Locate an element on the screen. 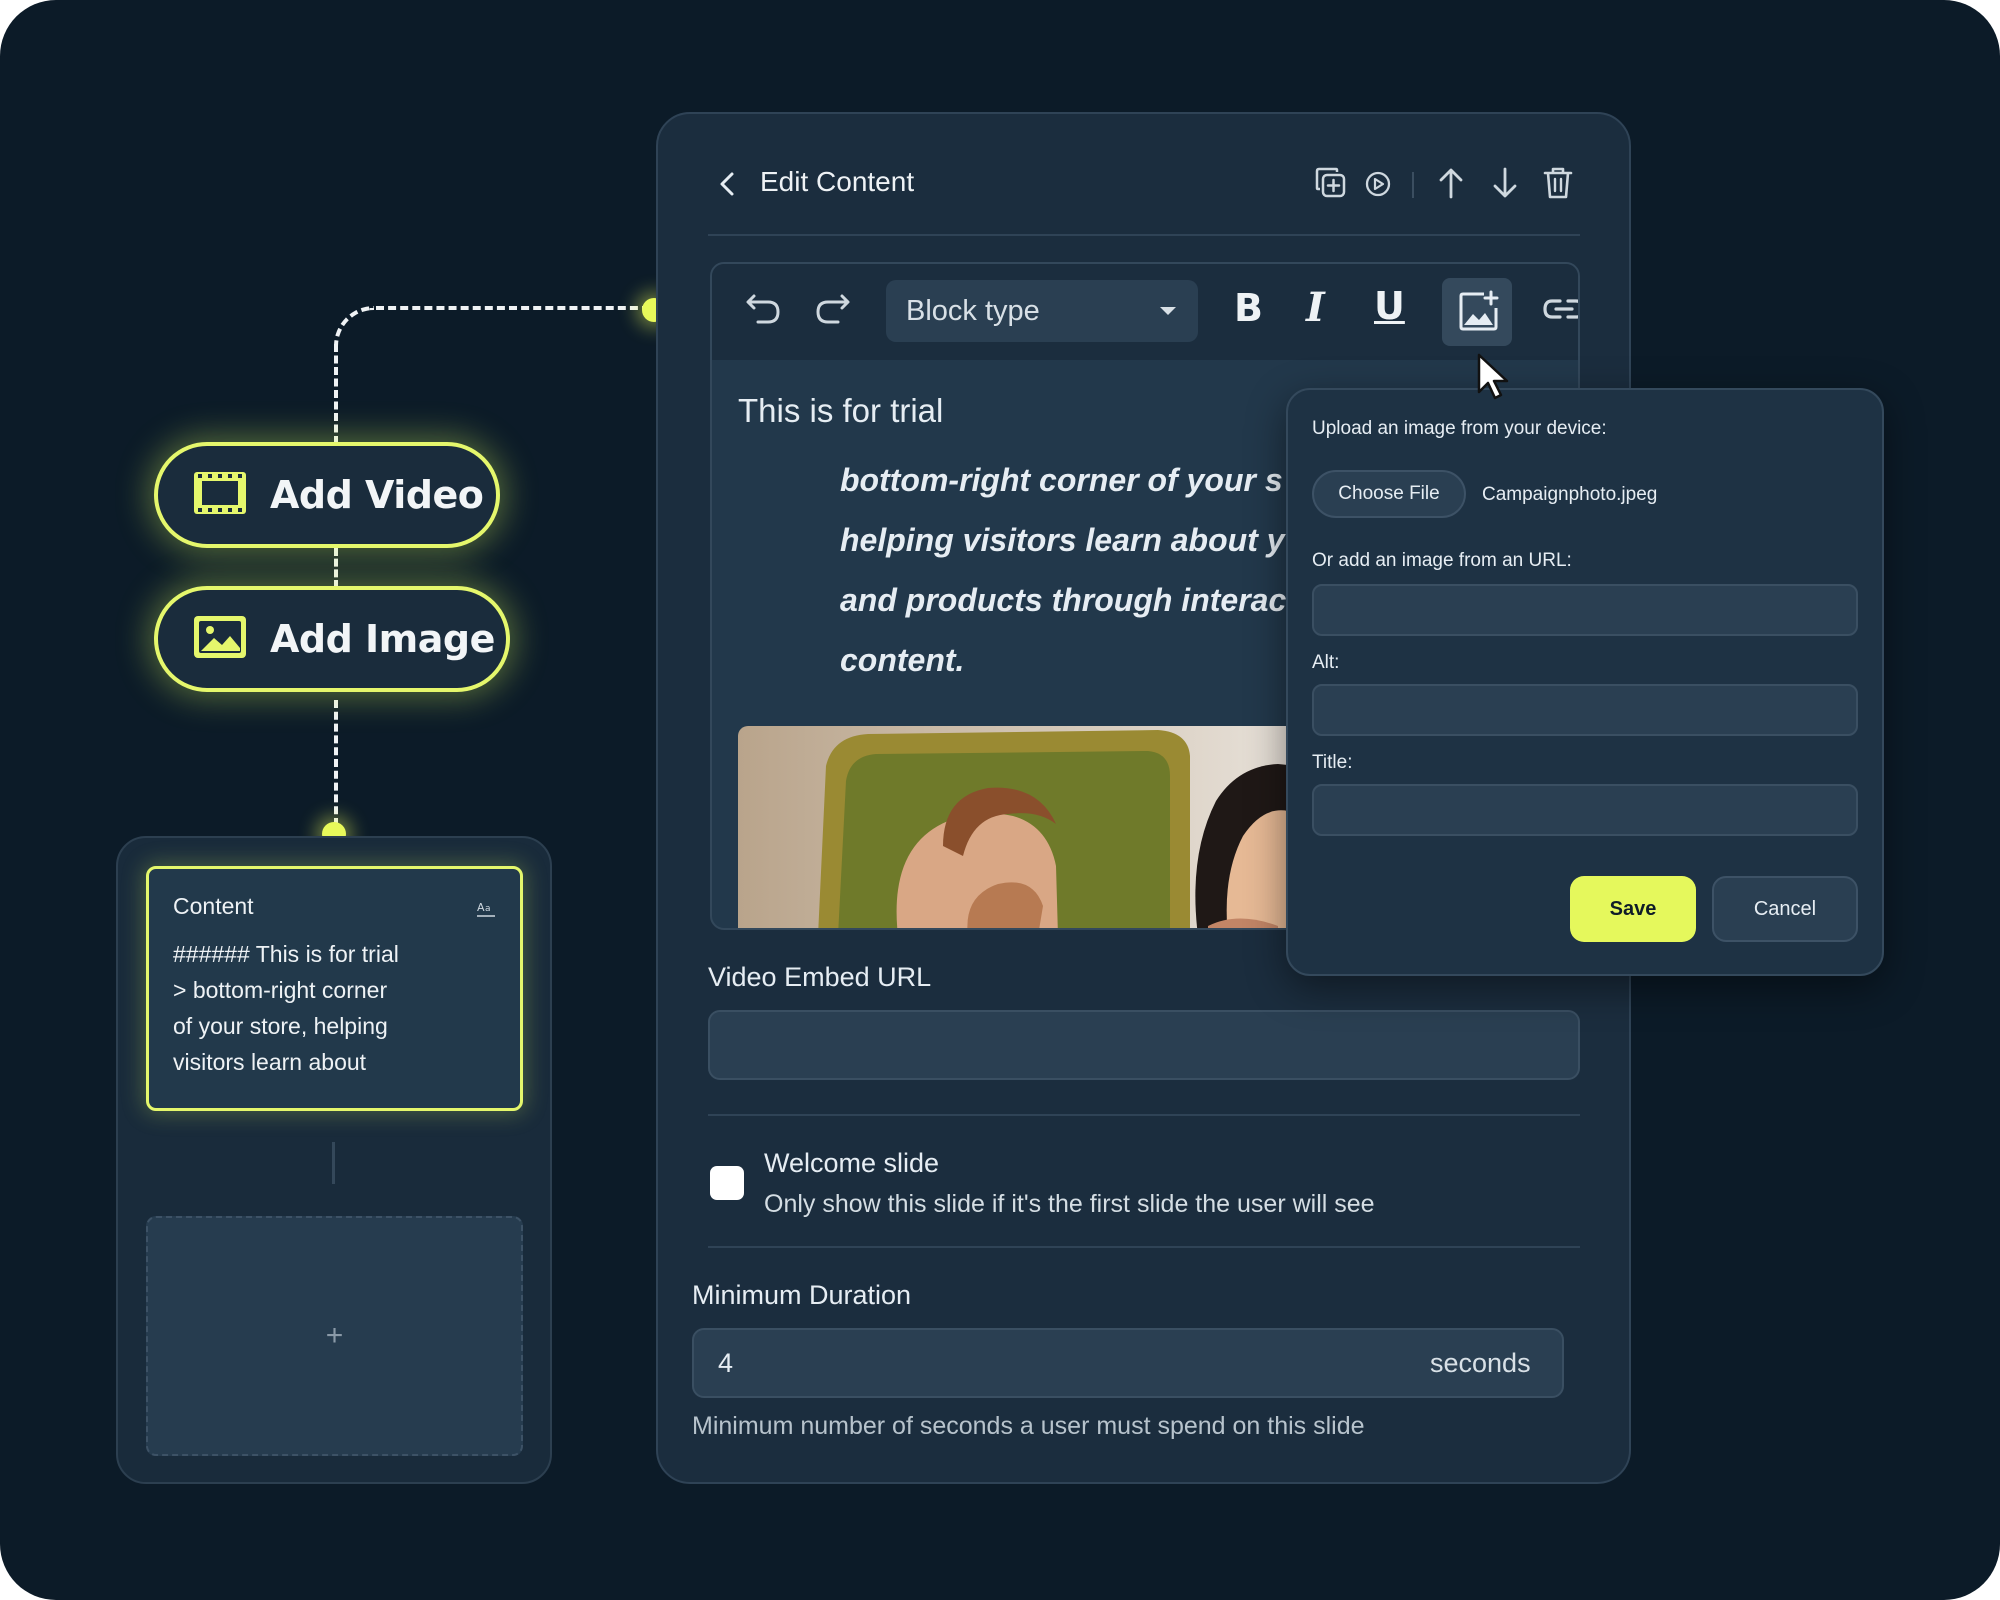  arrow-up-icon is located at coordinates (1451, 185).